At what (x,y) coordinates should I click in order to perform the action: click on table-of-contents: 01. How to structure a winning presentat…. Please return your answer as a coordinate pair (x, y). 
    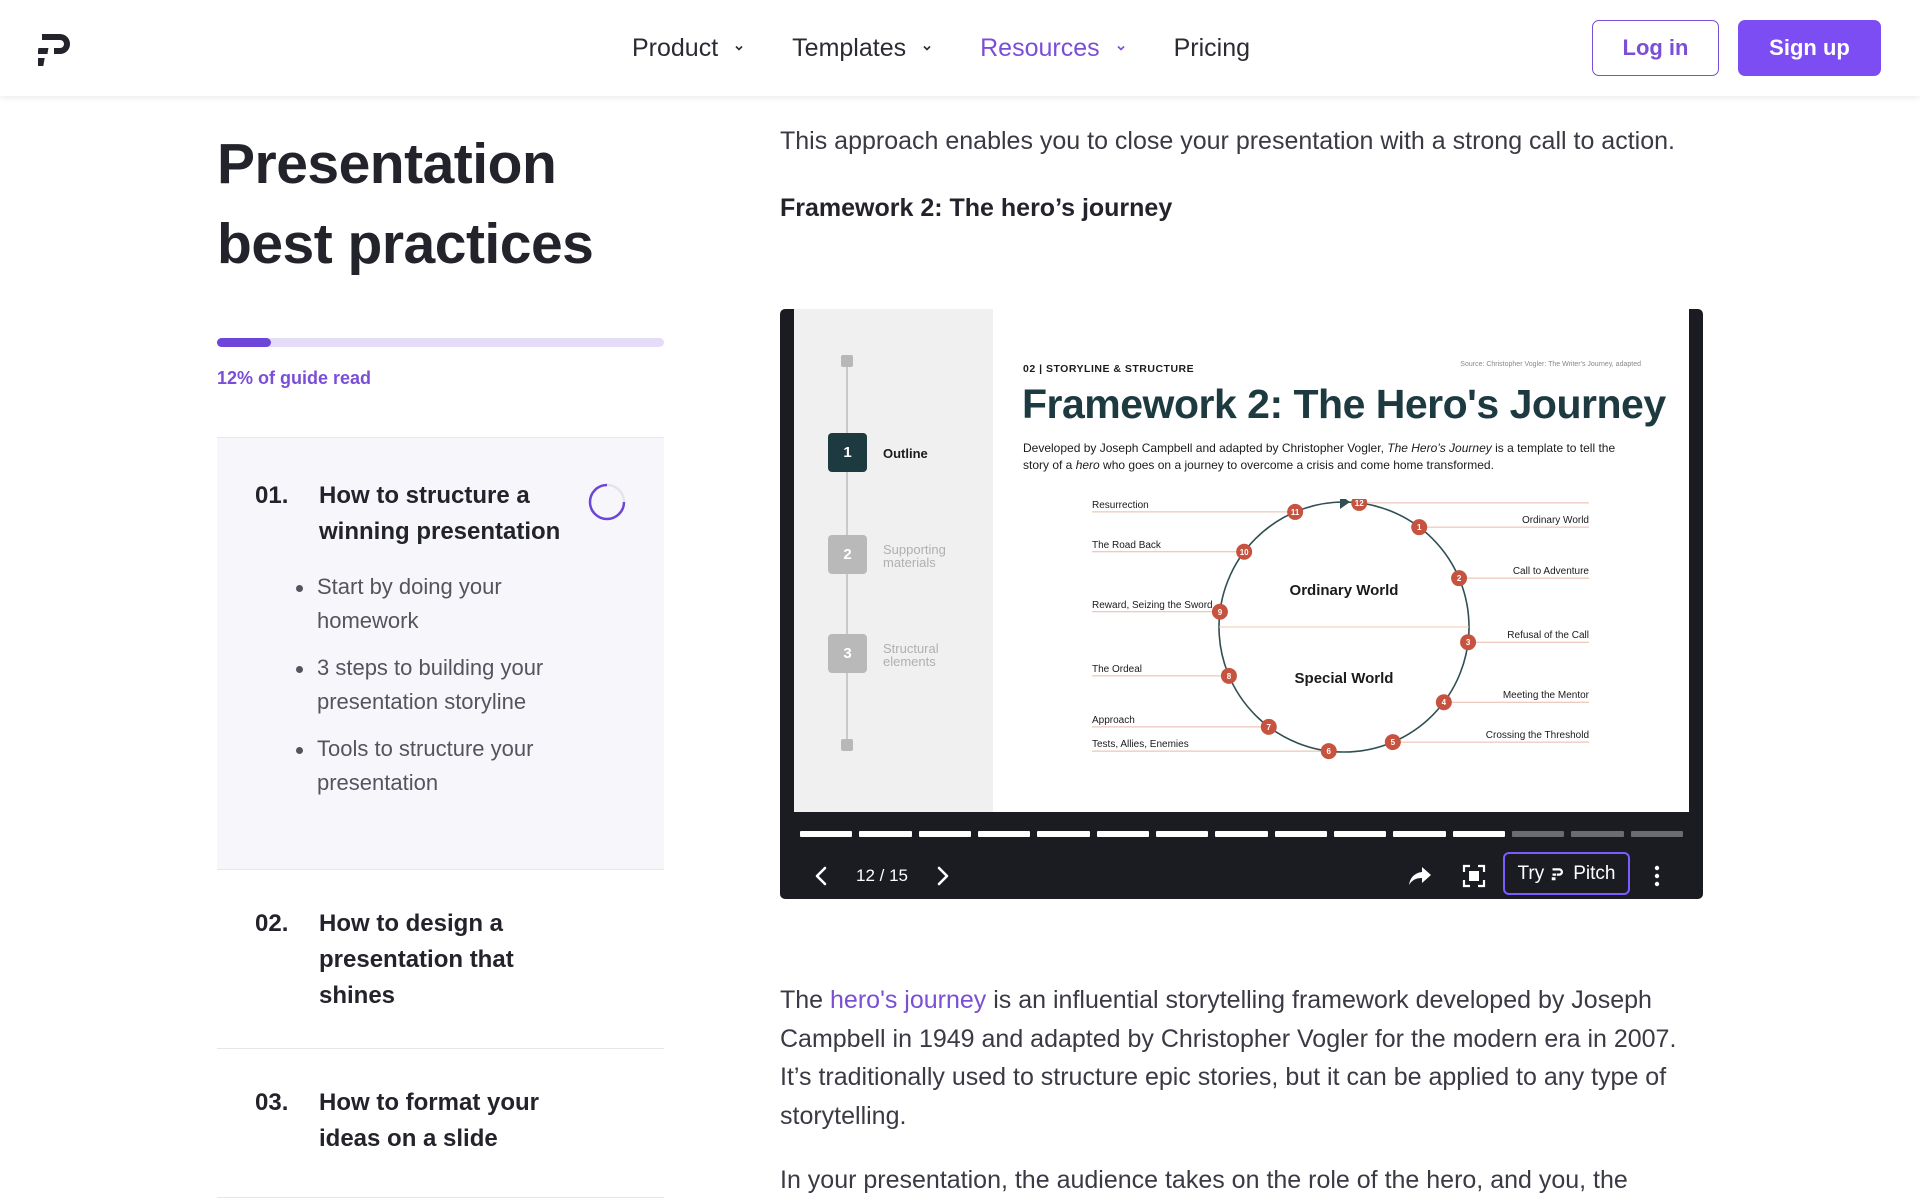
    Looking at the image, I should click on (440, 817).